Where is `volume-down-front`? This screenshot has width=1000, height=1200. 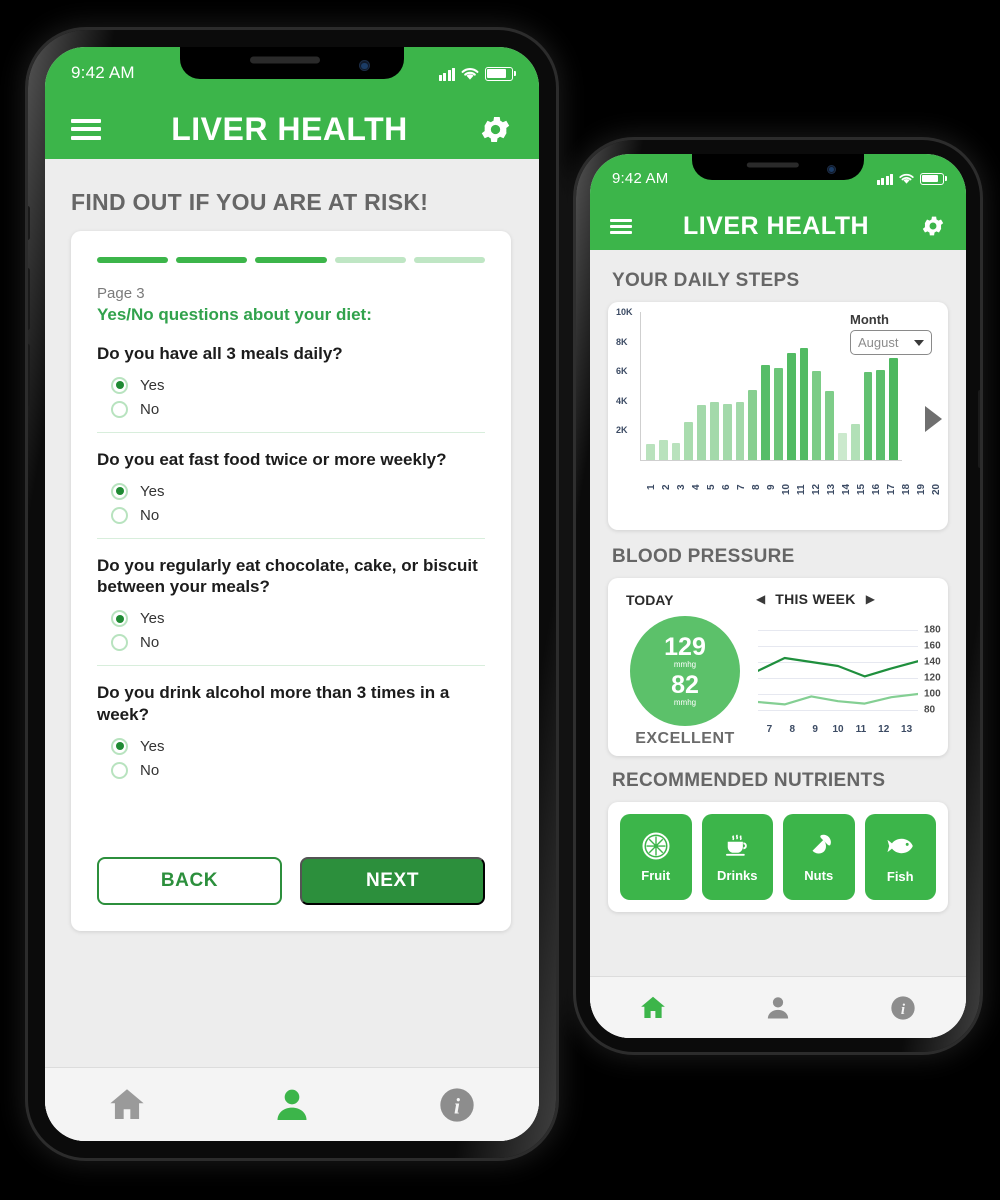 volume-down-front is located at coordinates (29, 375).